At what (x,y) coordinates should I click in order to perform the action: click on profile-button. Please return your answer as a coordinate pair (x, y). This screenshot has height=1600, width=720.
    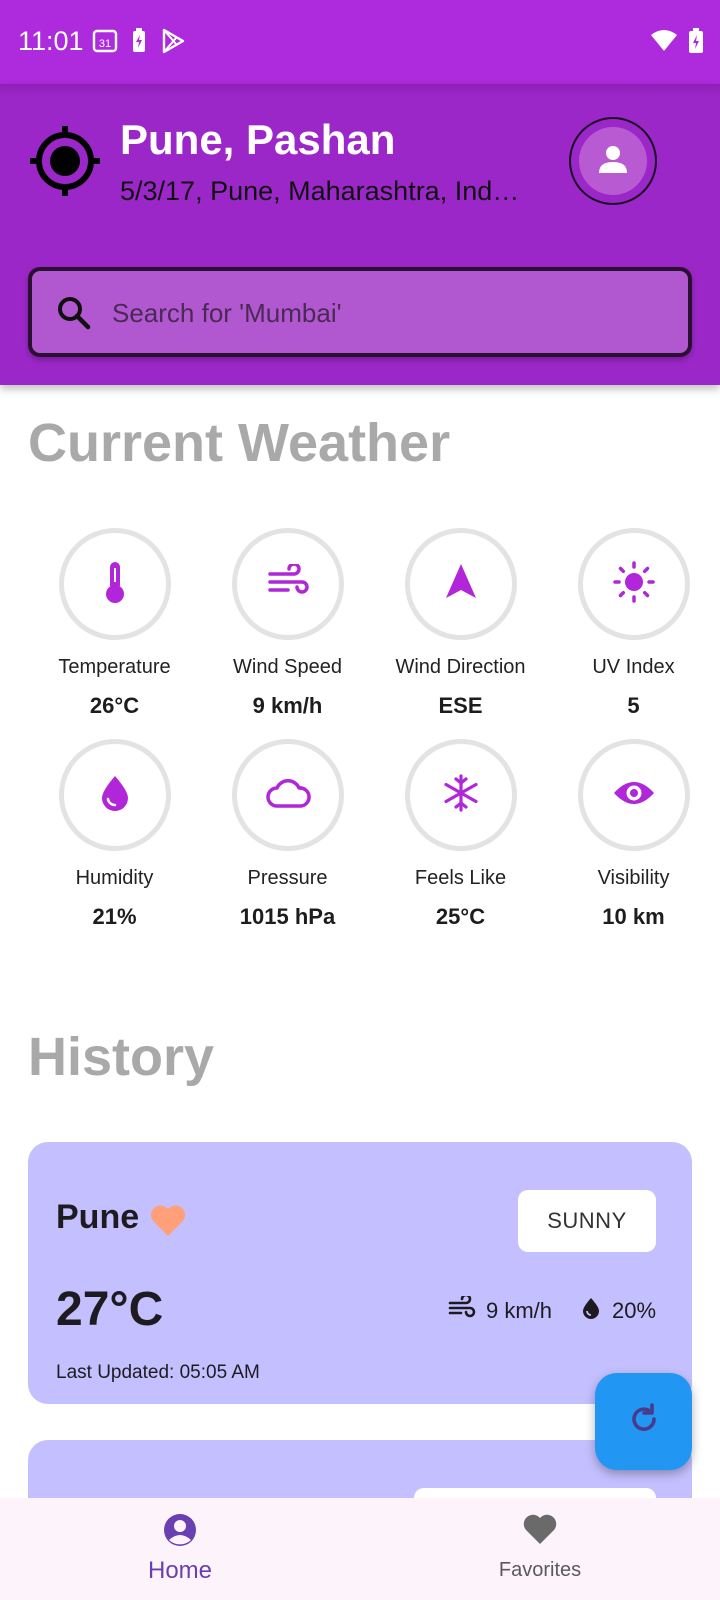
    Looking at the image, I should click on (613, 161).